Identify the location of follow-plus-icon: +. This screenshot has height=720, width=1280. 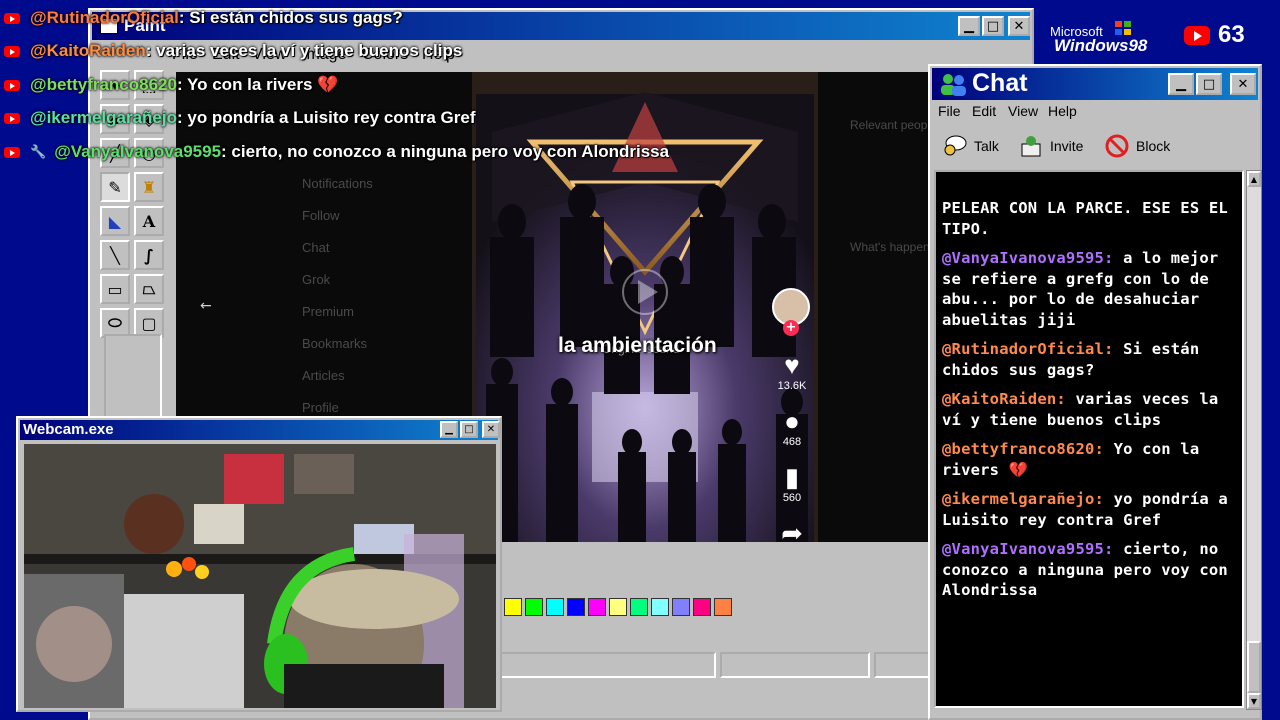
(791, 328).